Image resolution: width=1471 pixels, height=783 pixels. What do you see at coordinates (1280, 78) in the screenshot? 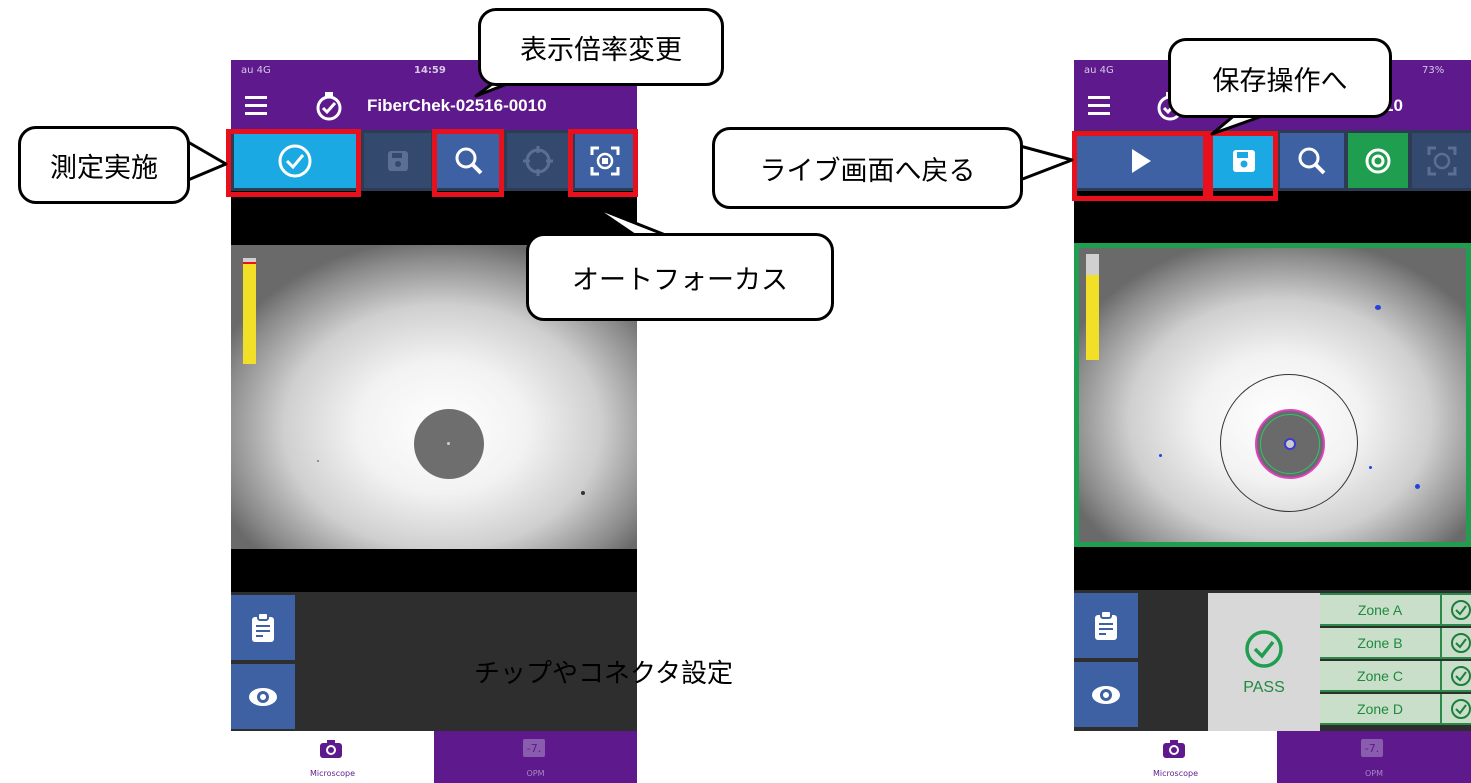
I see `callout-save: 保存操作へ` at bounding box center [1280, 78].